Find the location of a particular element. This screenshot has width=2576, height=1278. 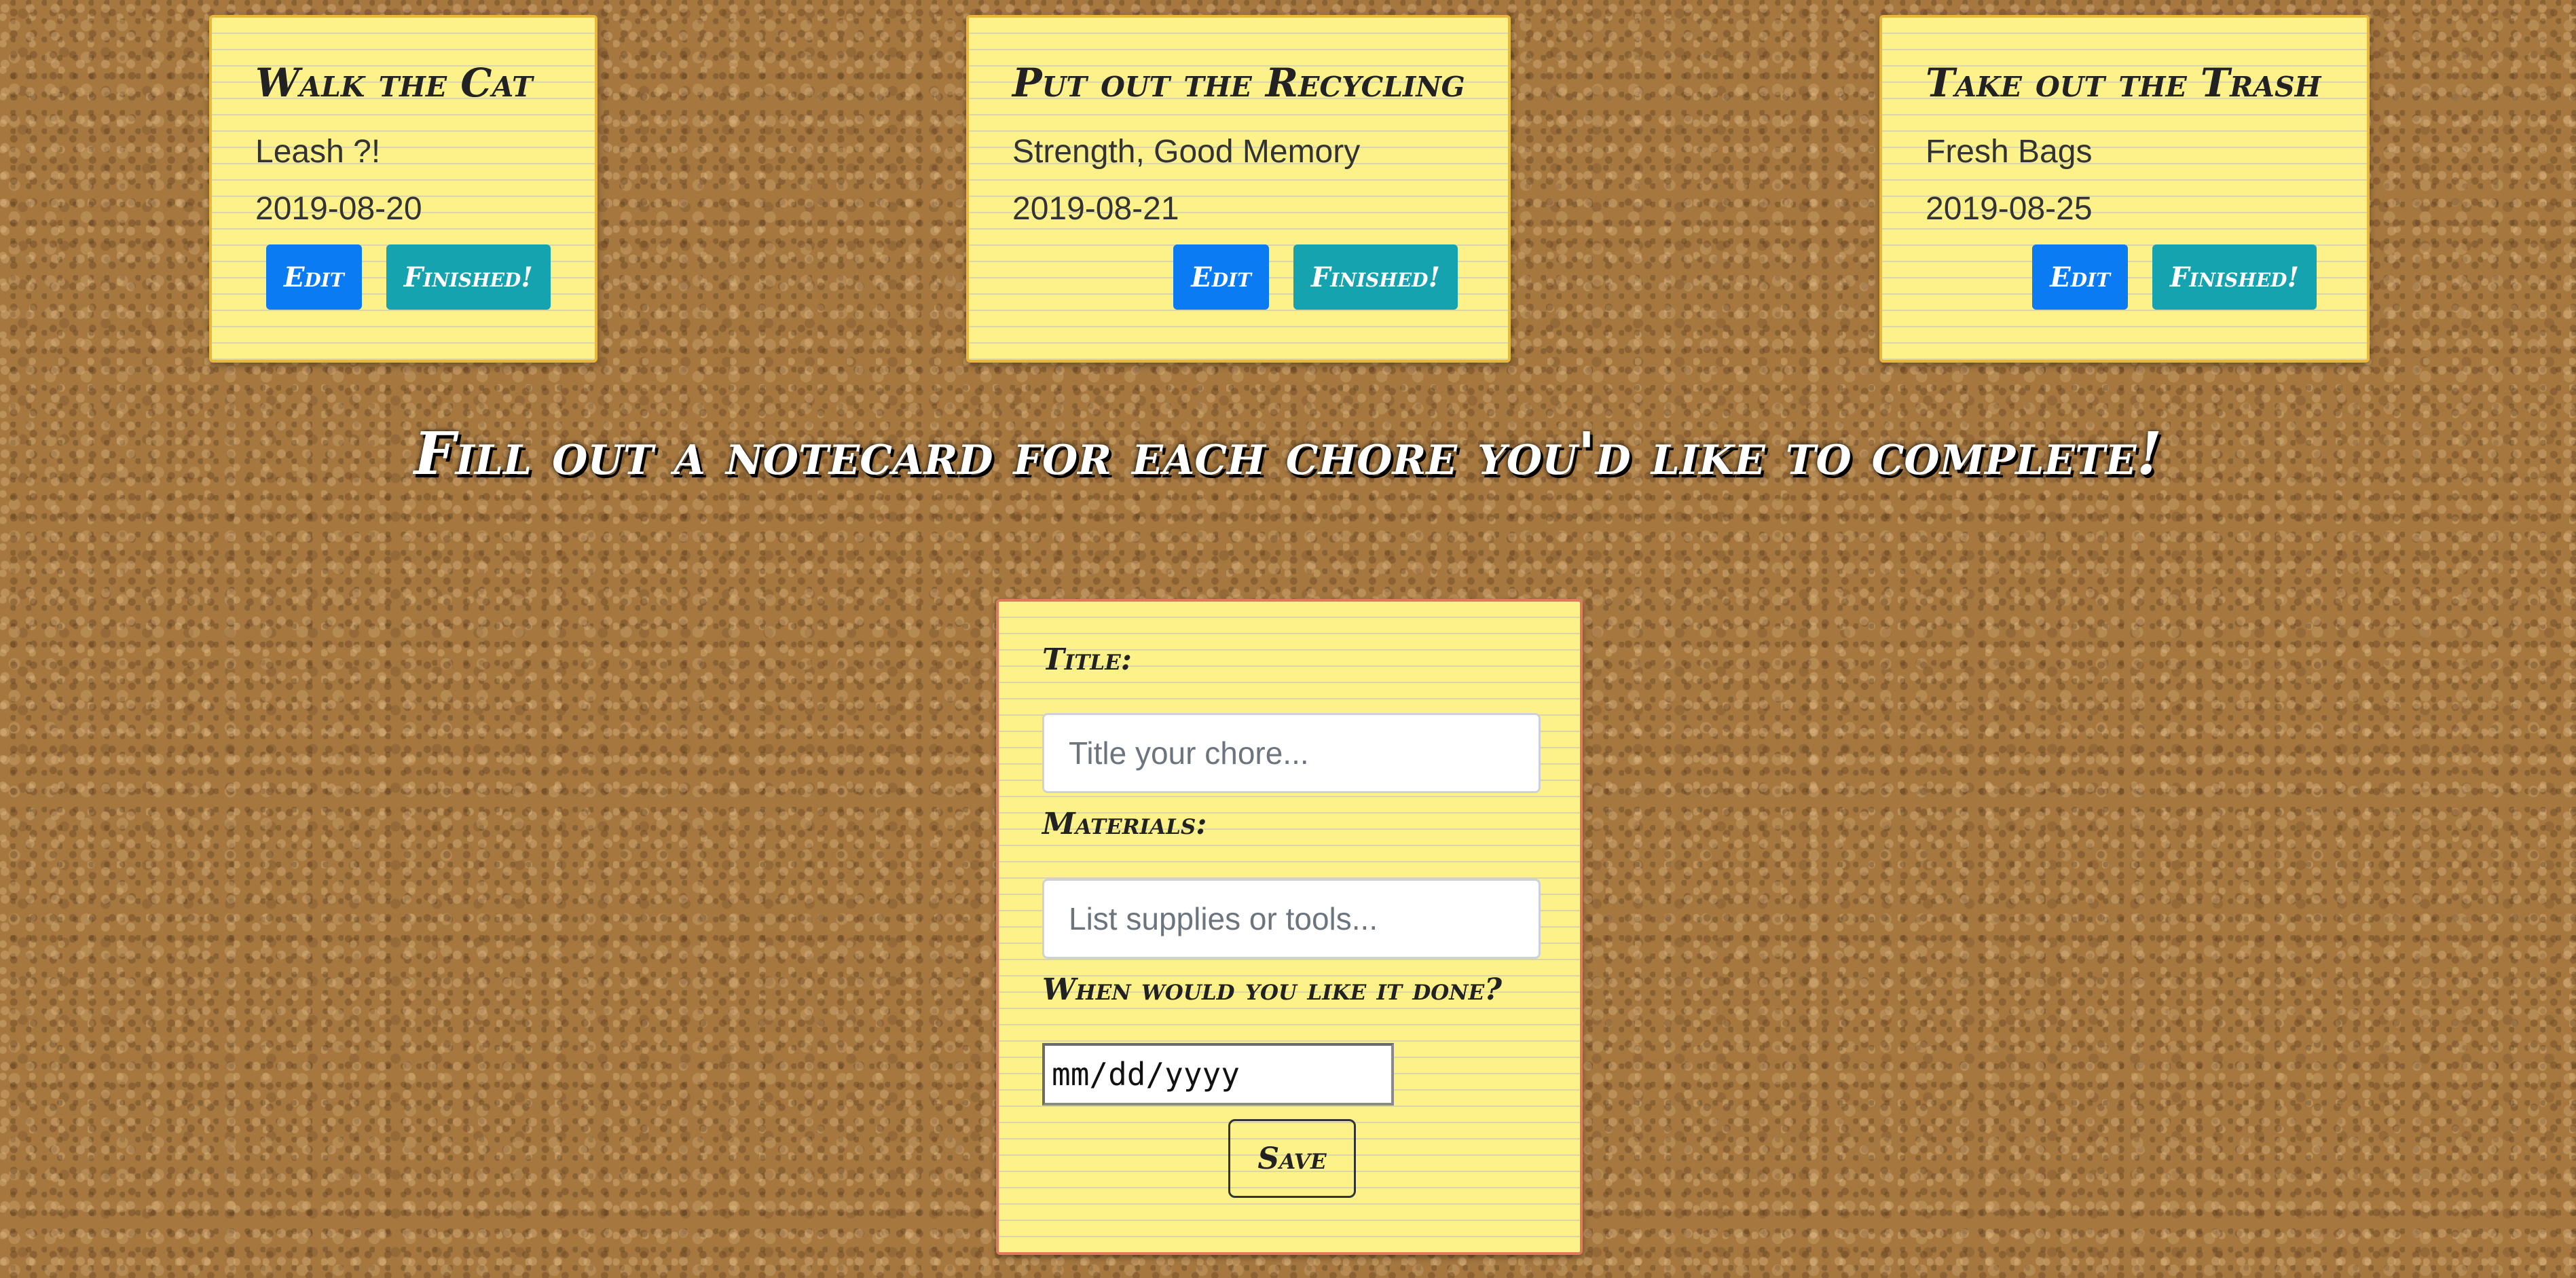

due-date-label: When would you like it done? is located at coordinates (1272, 989).